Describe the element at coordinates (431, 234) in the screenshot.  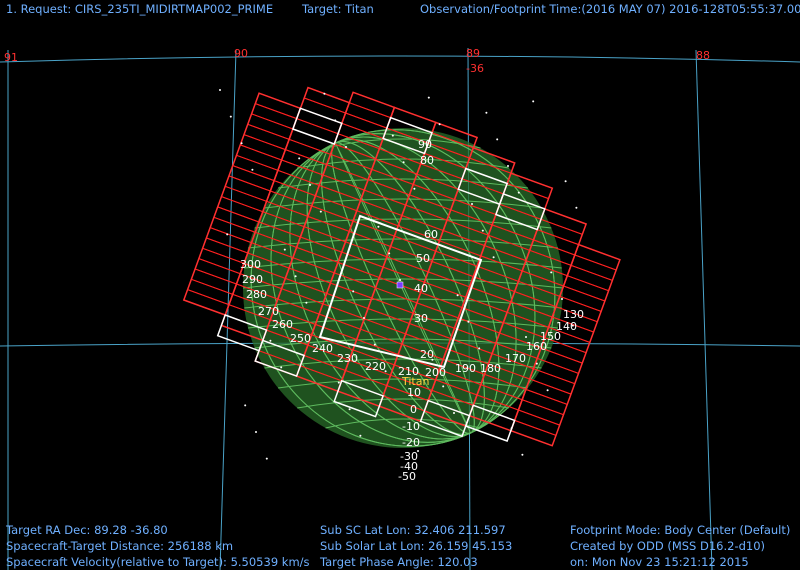
I see `lat-label: 60` at that location.